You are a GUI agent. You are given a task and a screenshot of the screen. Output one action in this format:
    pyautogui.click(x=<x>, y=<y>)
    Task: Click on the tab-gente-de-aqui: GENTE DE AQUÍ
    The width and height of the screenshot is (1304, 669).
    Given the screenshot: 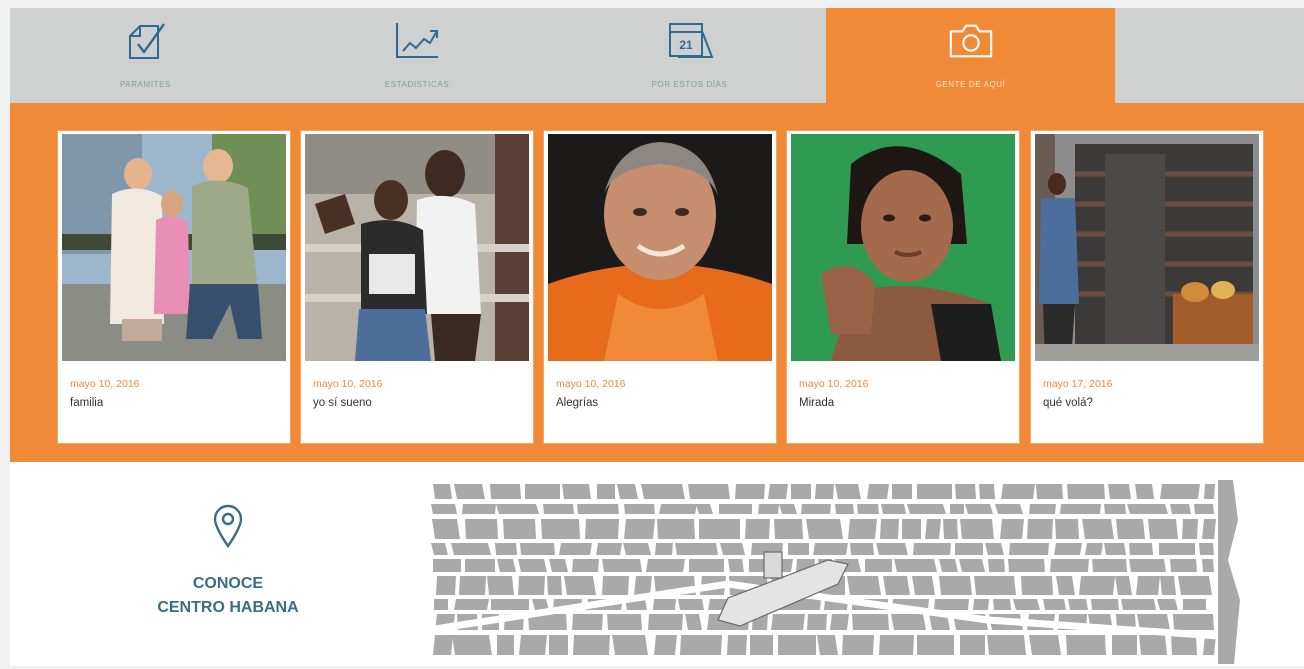 What is the action you would take?
    pyautogui.click(x=970, y=55)
    